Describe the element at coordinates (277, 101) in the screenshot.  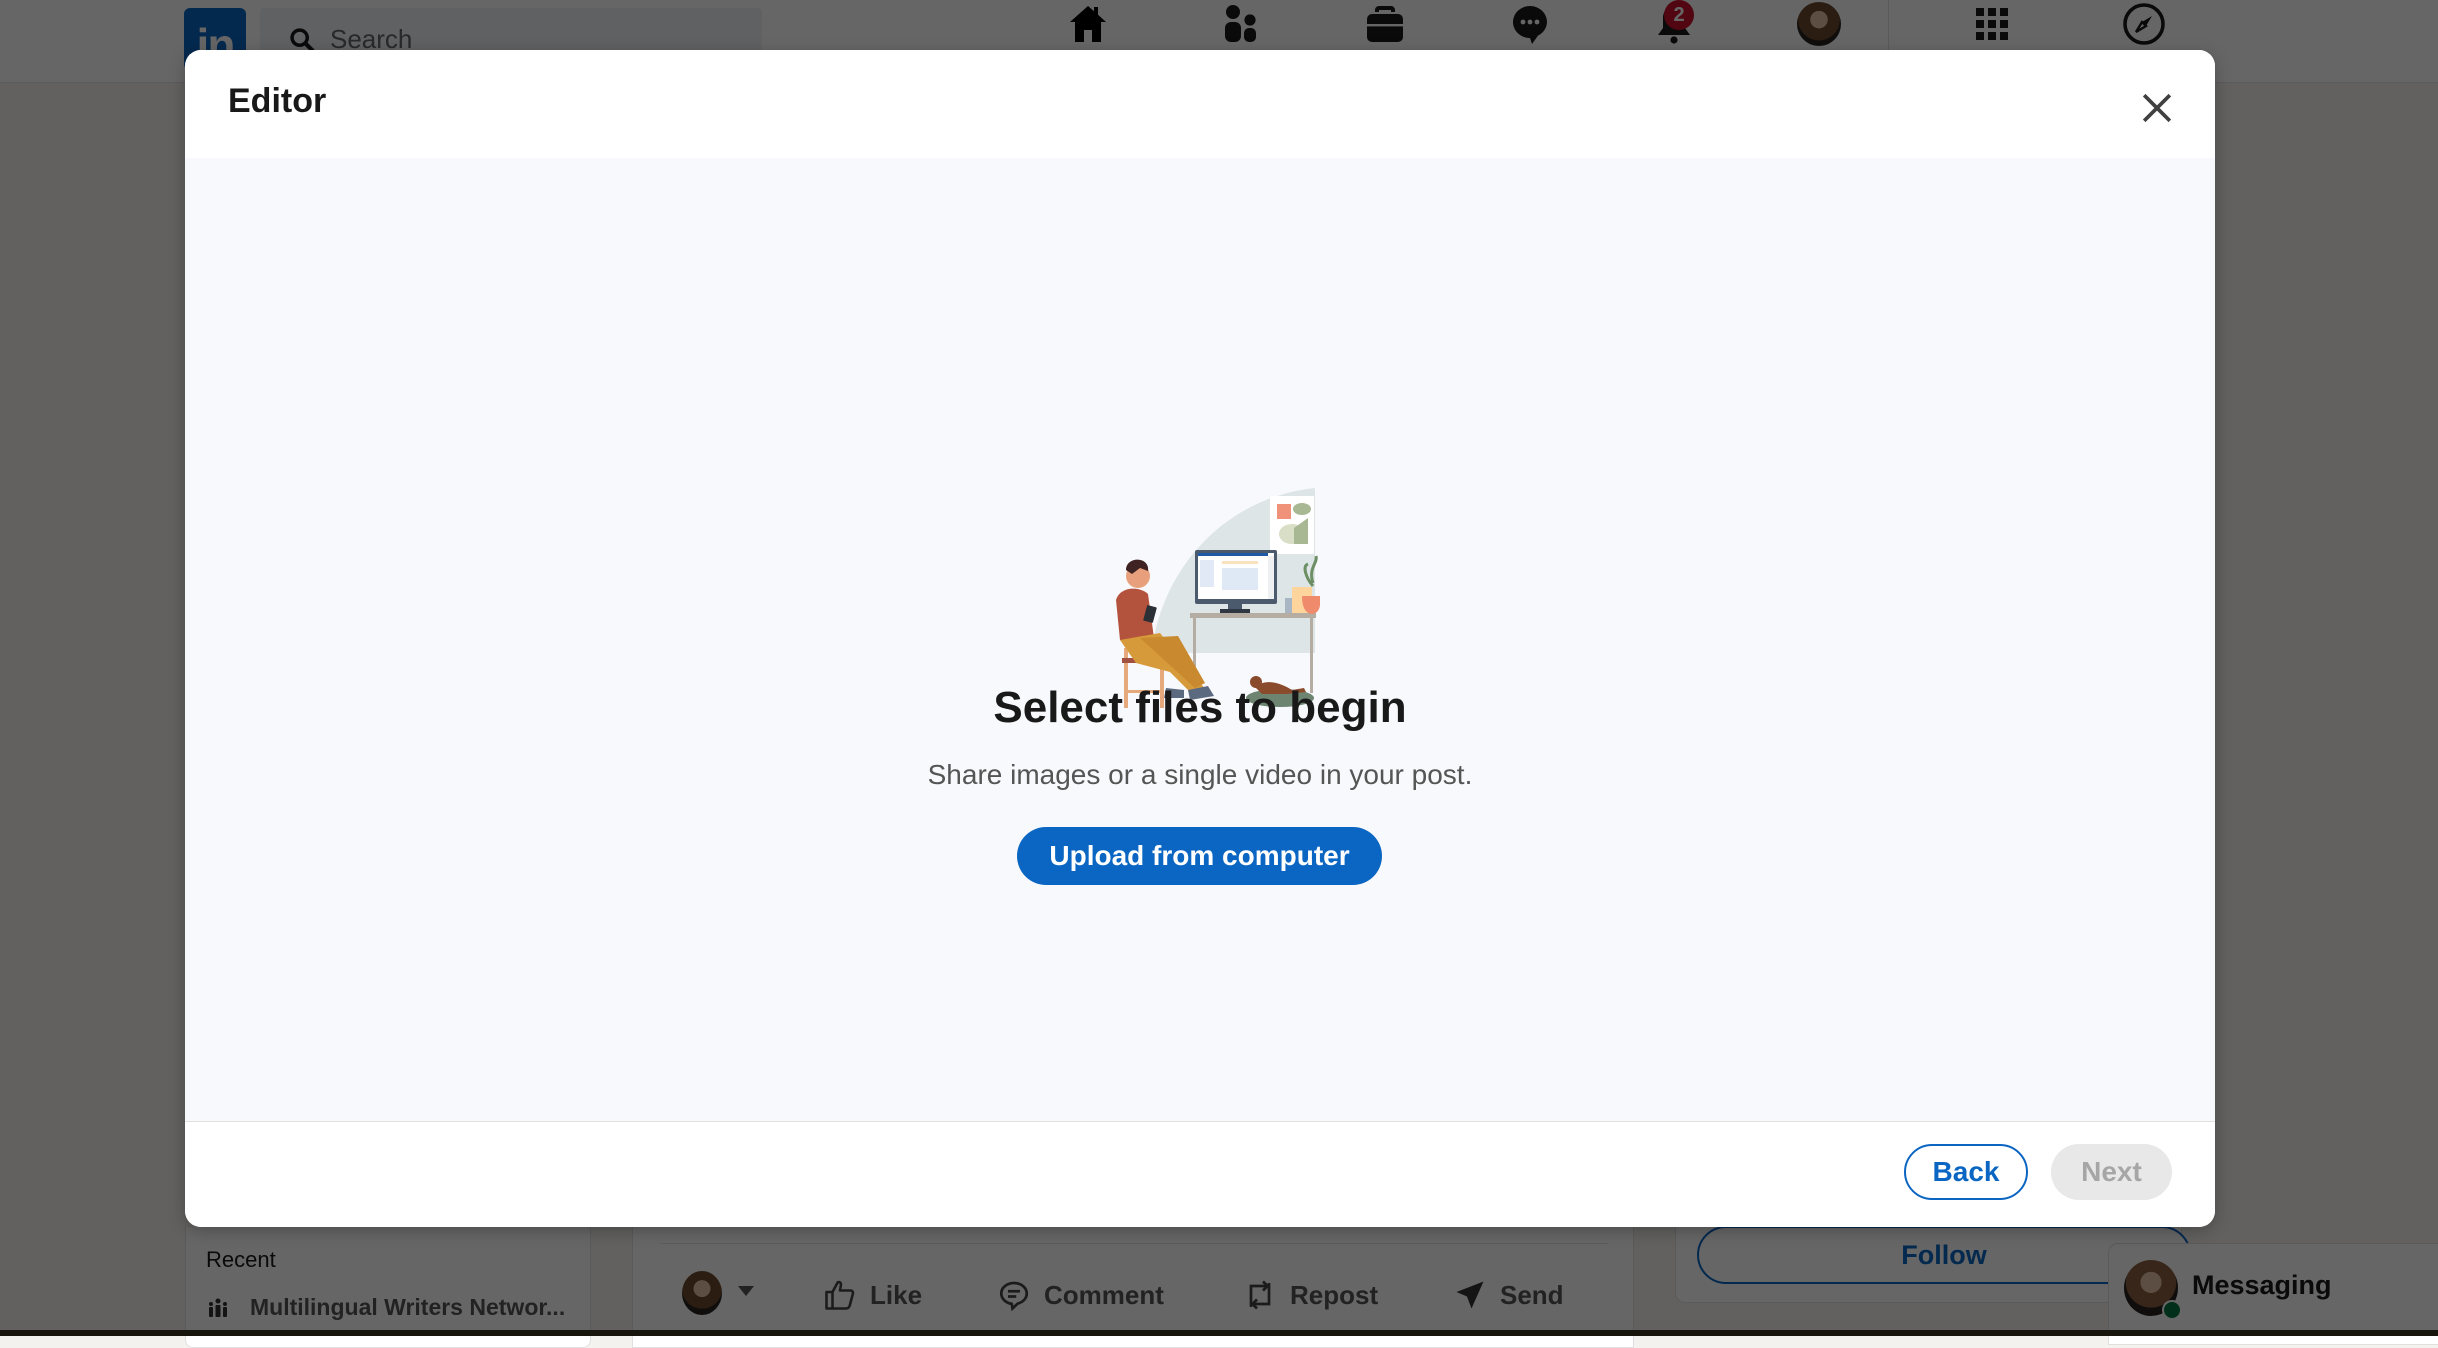
I see `modal-title: Editor` at that location.